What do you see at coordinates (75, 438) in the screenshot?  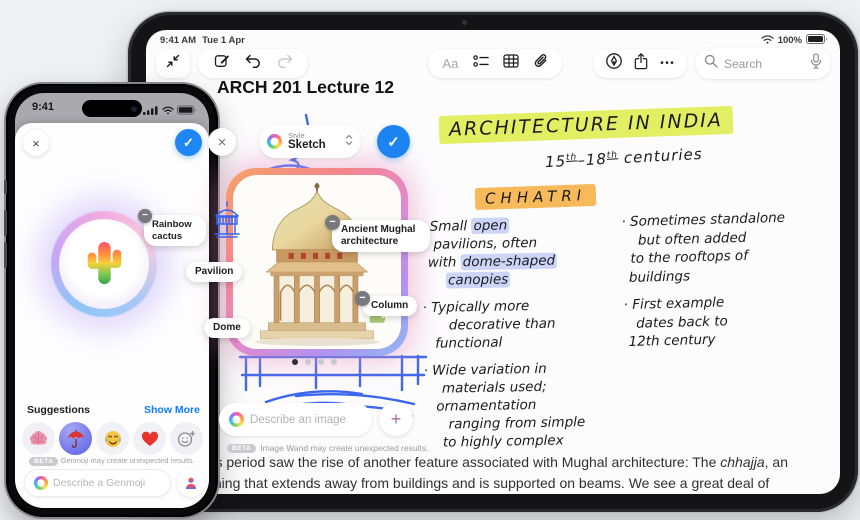 I see `suggestion-umbrella-genmoji` at bounding box center [75, 438].